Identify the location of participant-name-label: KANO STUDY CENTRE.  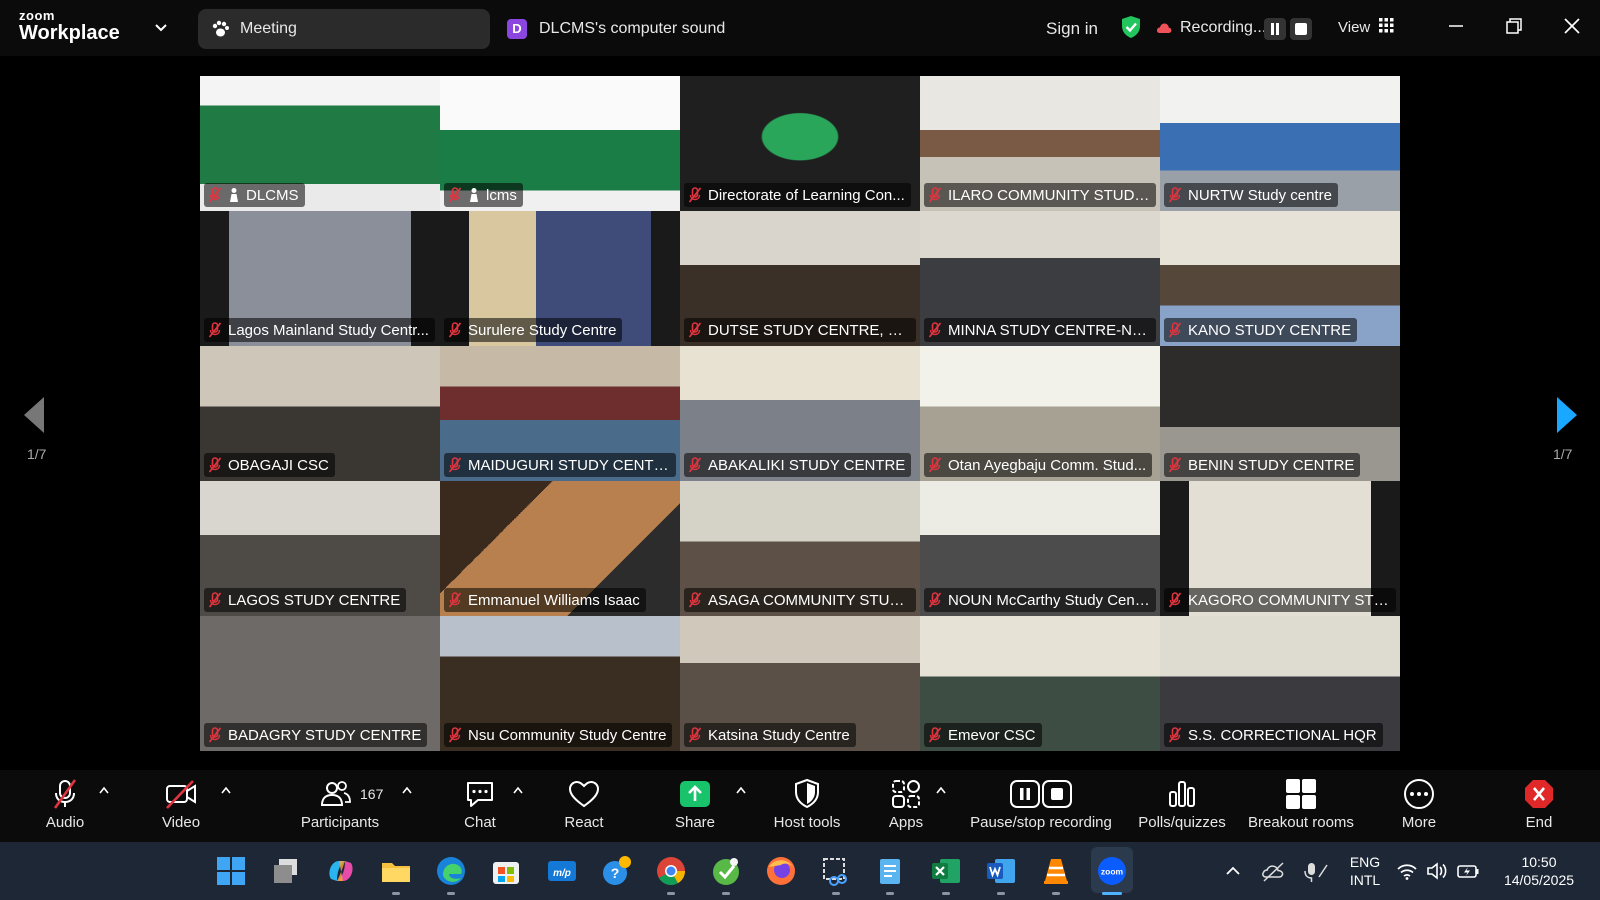
(1261, 330).